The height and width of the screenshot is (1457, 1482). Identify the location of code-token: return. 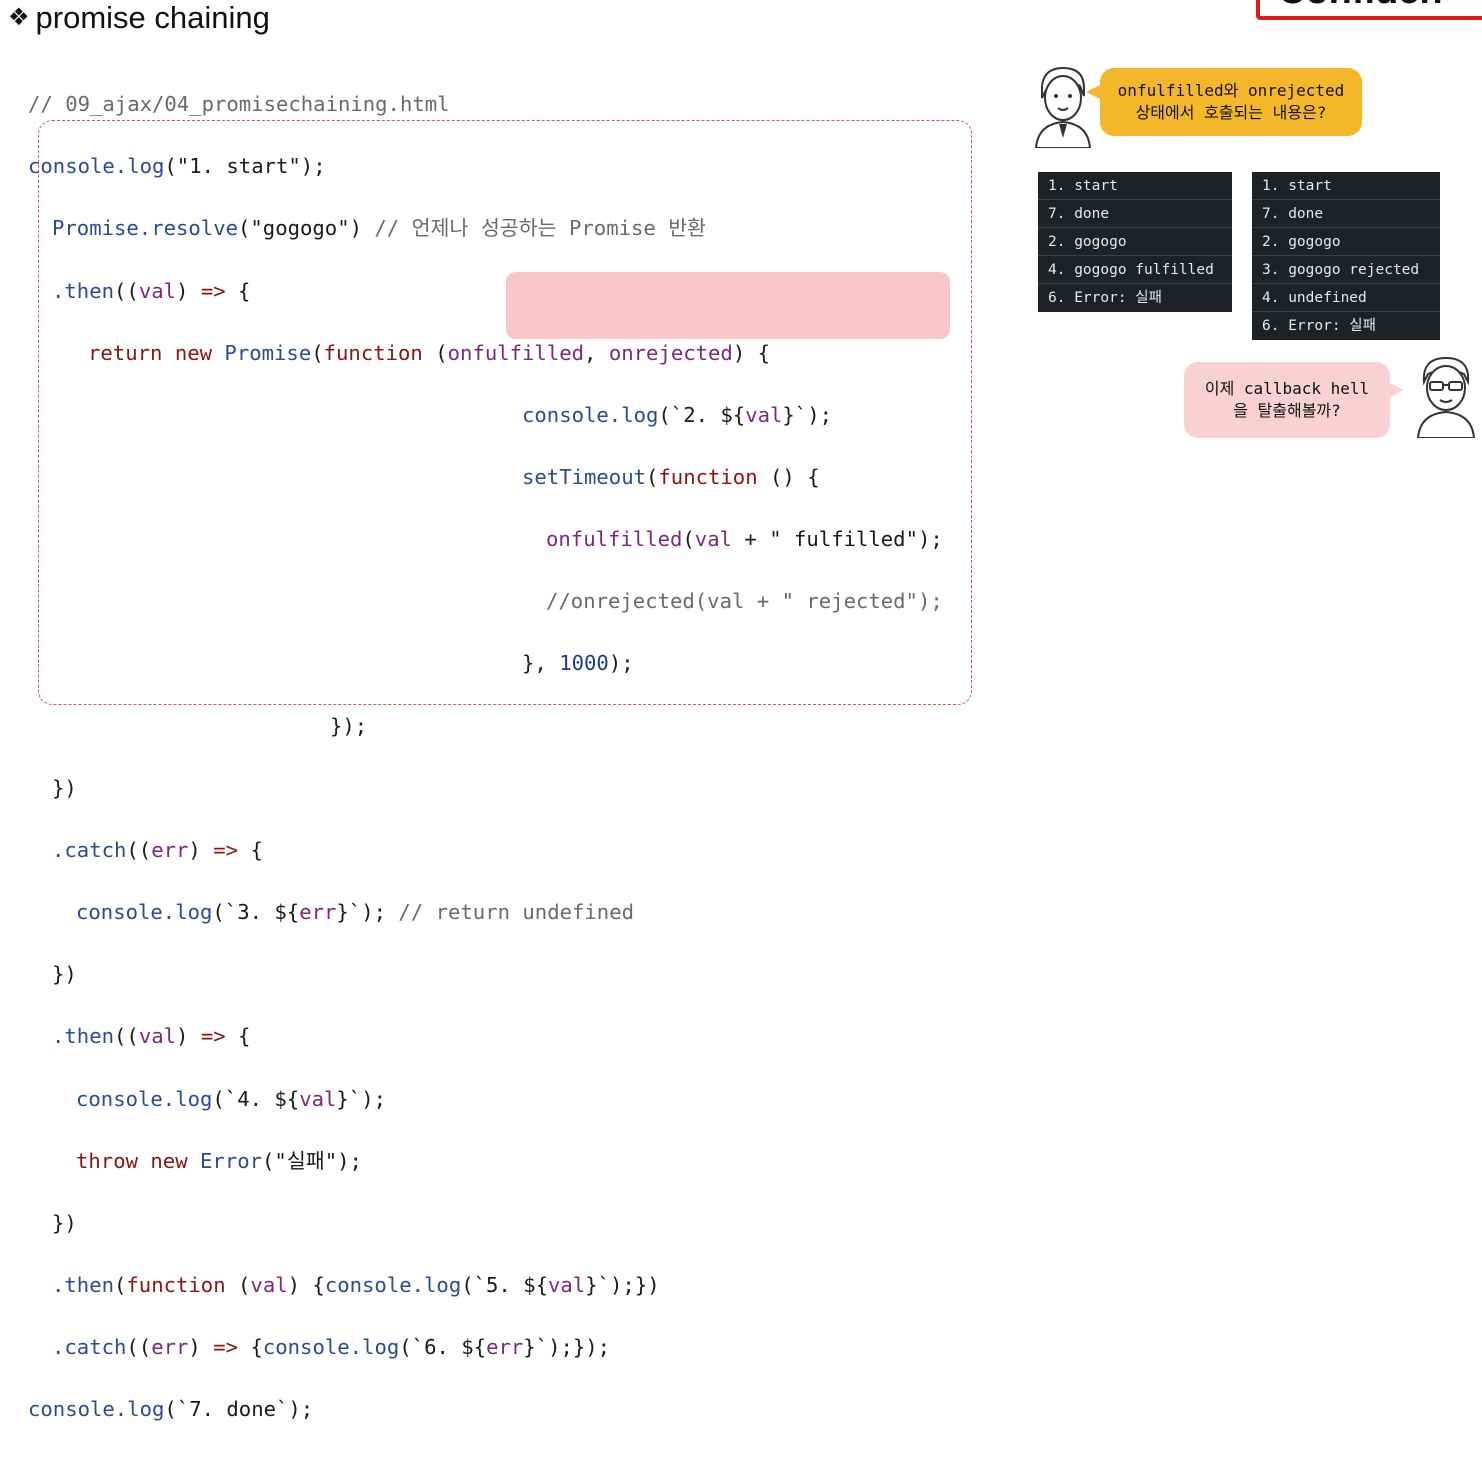
(125, 352).